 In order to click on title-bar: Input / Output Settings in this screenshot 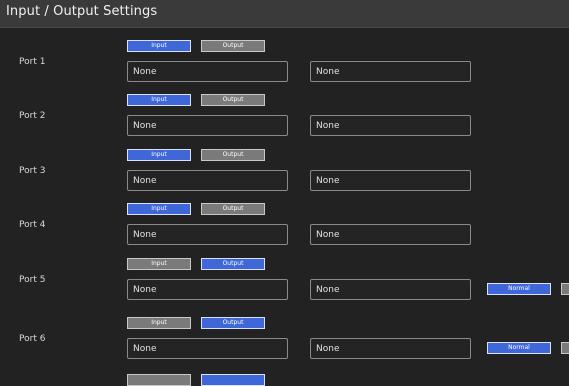, I will do `click(284, 14)`.